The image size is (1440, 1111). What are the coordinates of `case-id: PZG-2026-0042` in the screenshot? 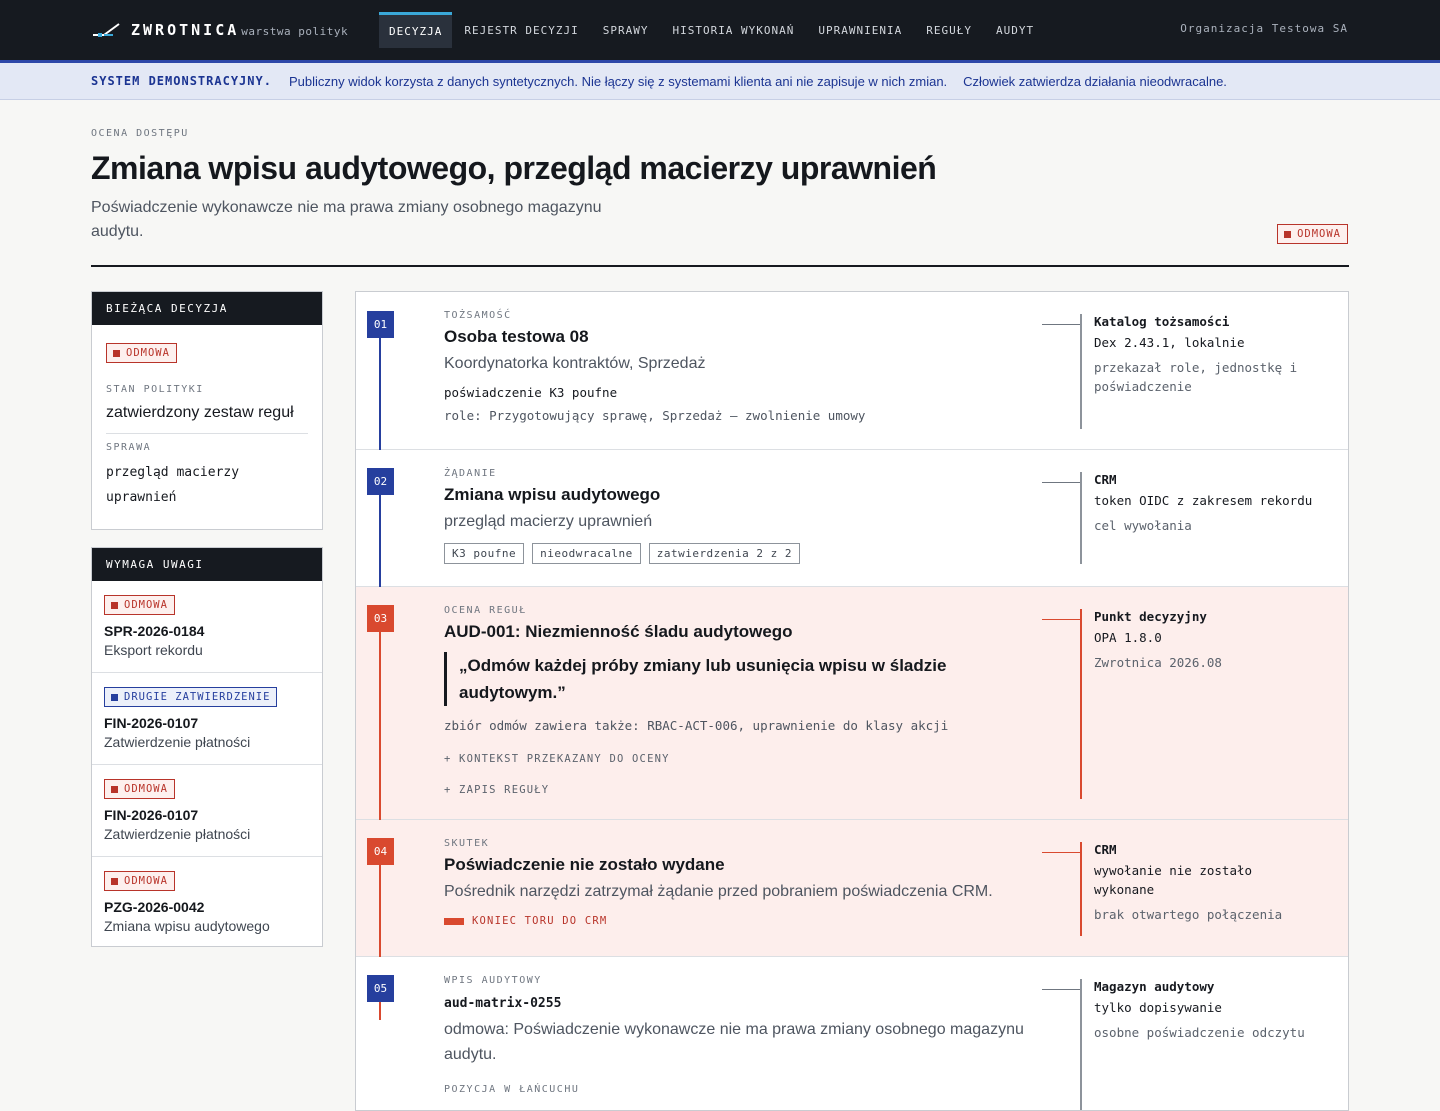 It's located at (154, 907).